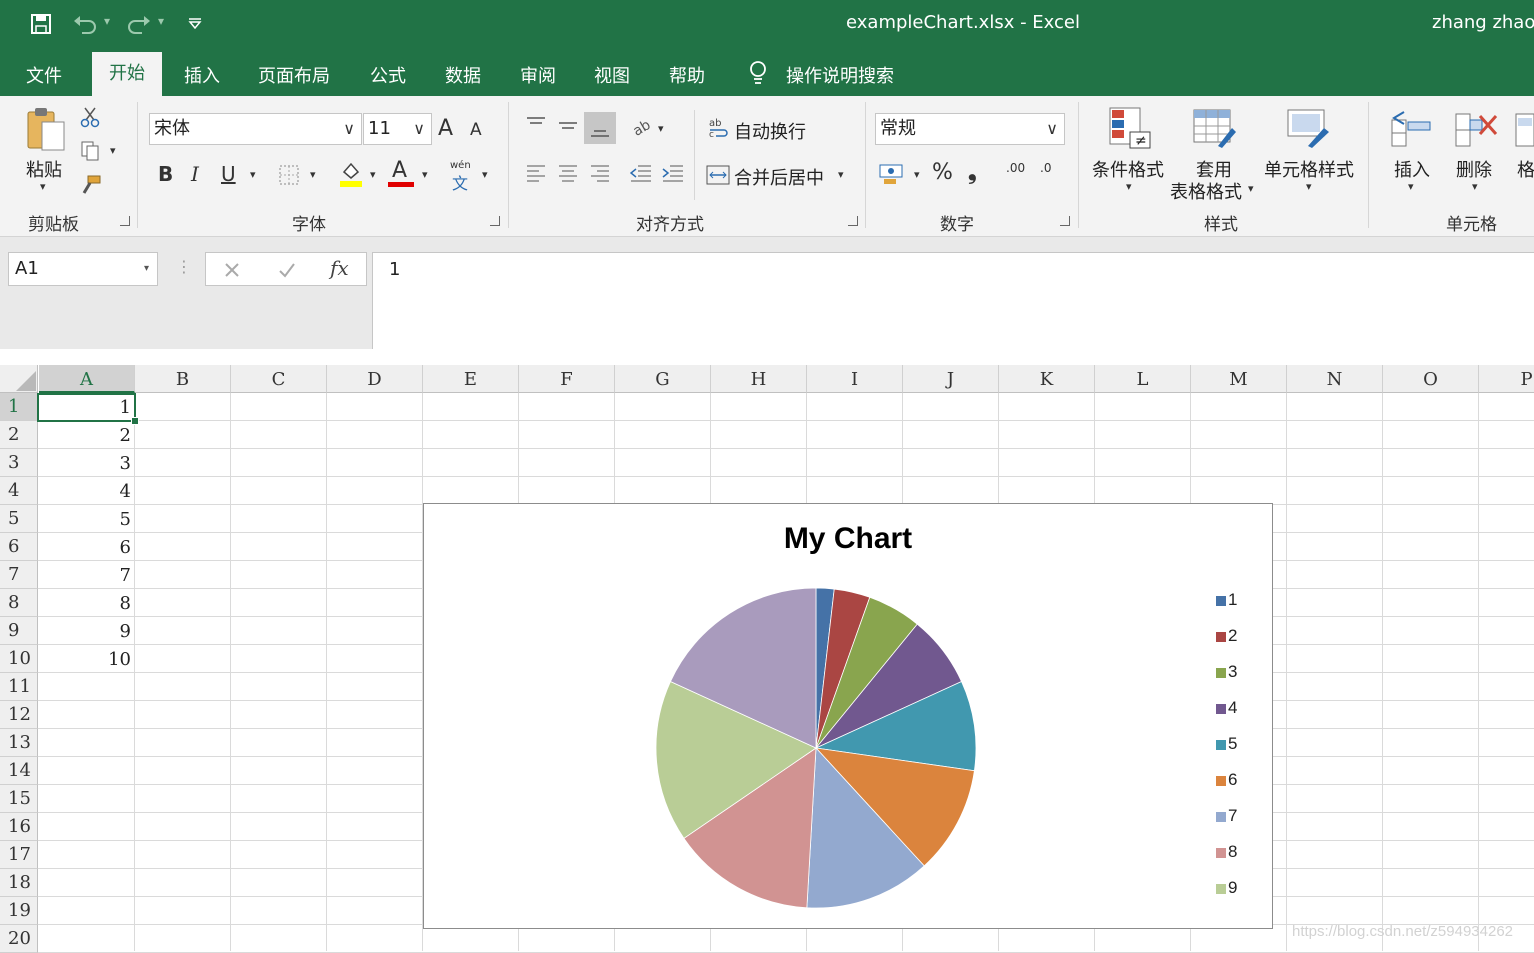 The image size is (1534, 953). What do you see at coordinates (1143, 379) in the screenshot?
I see `column-header: L` at bounding box center [1143, 379].